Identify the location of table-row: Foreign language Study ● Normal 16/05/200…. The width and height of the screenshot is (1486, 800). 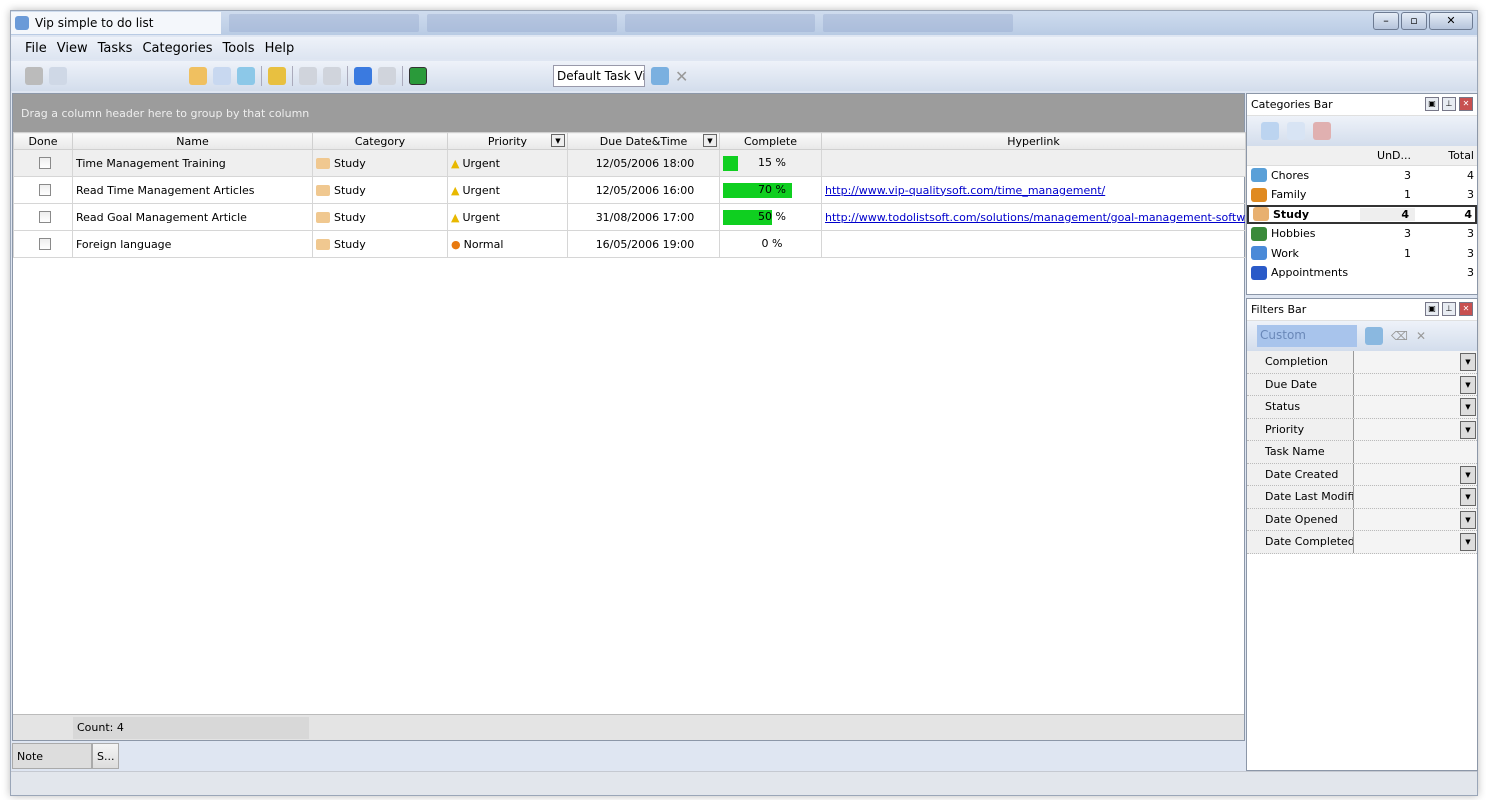
(629, 244).